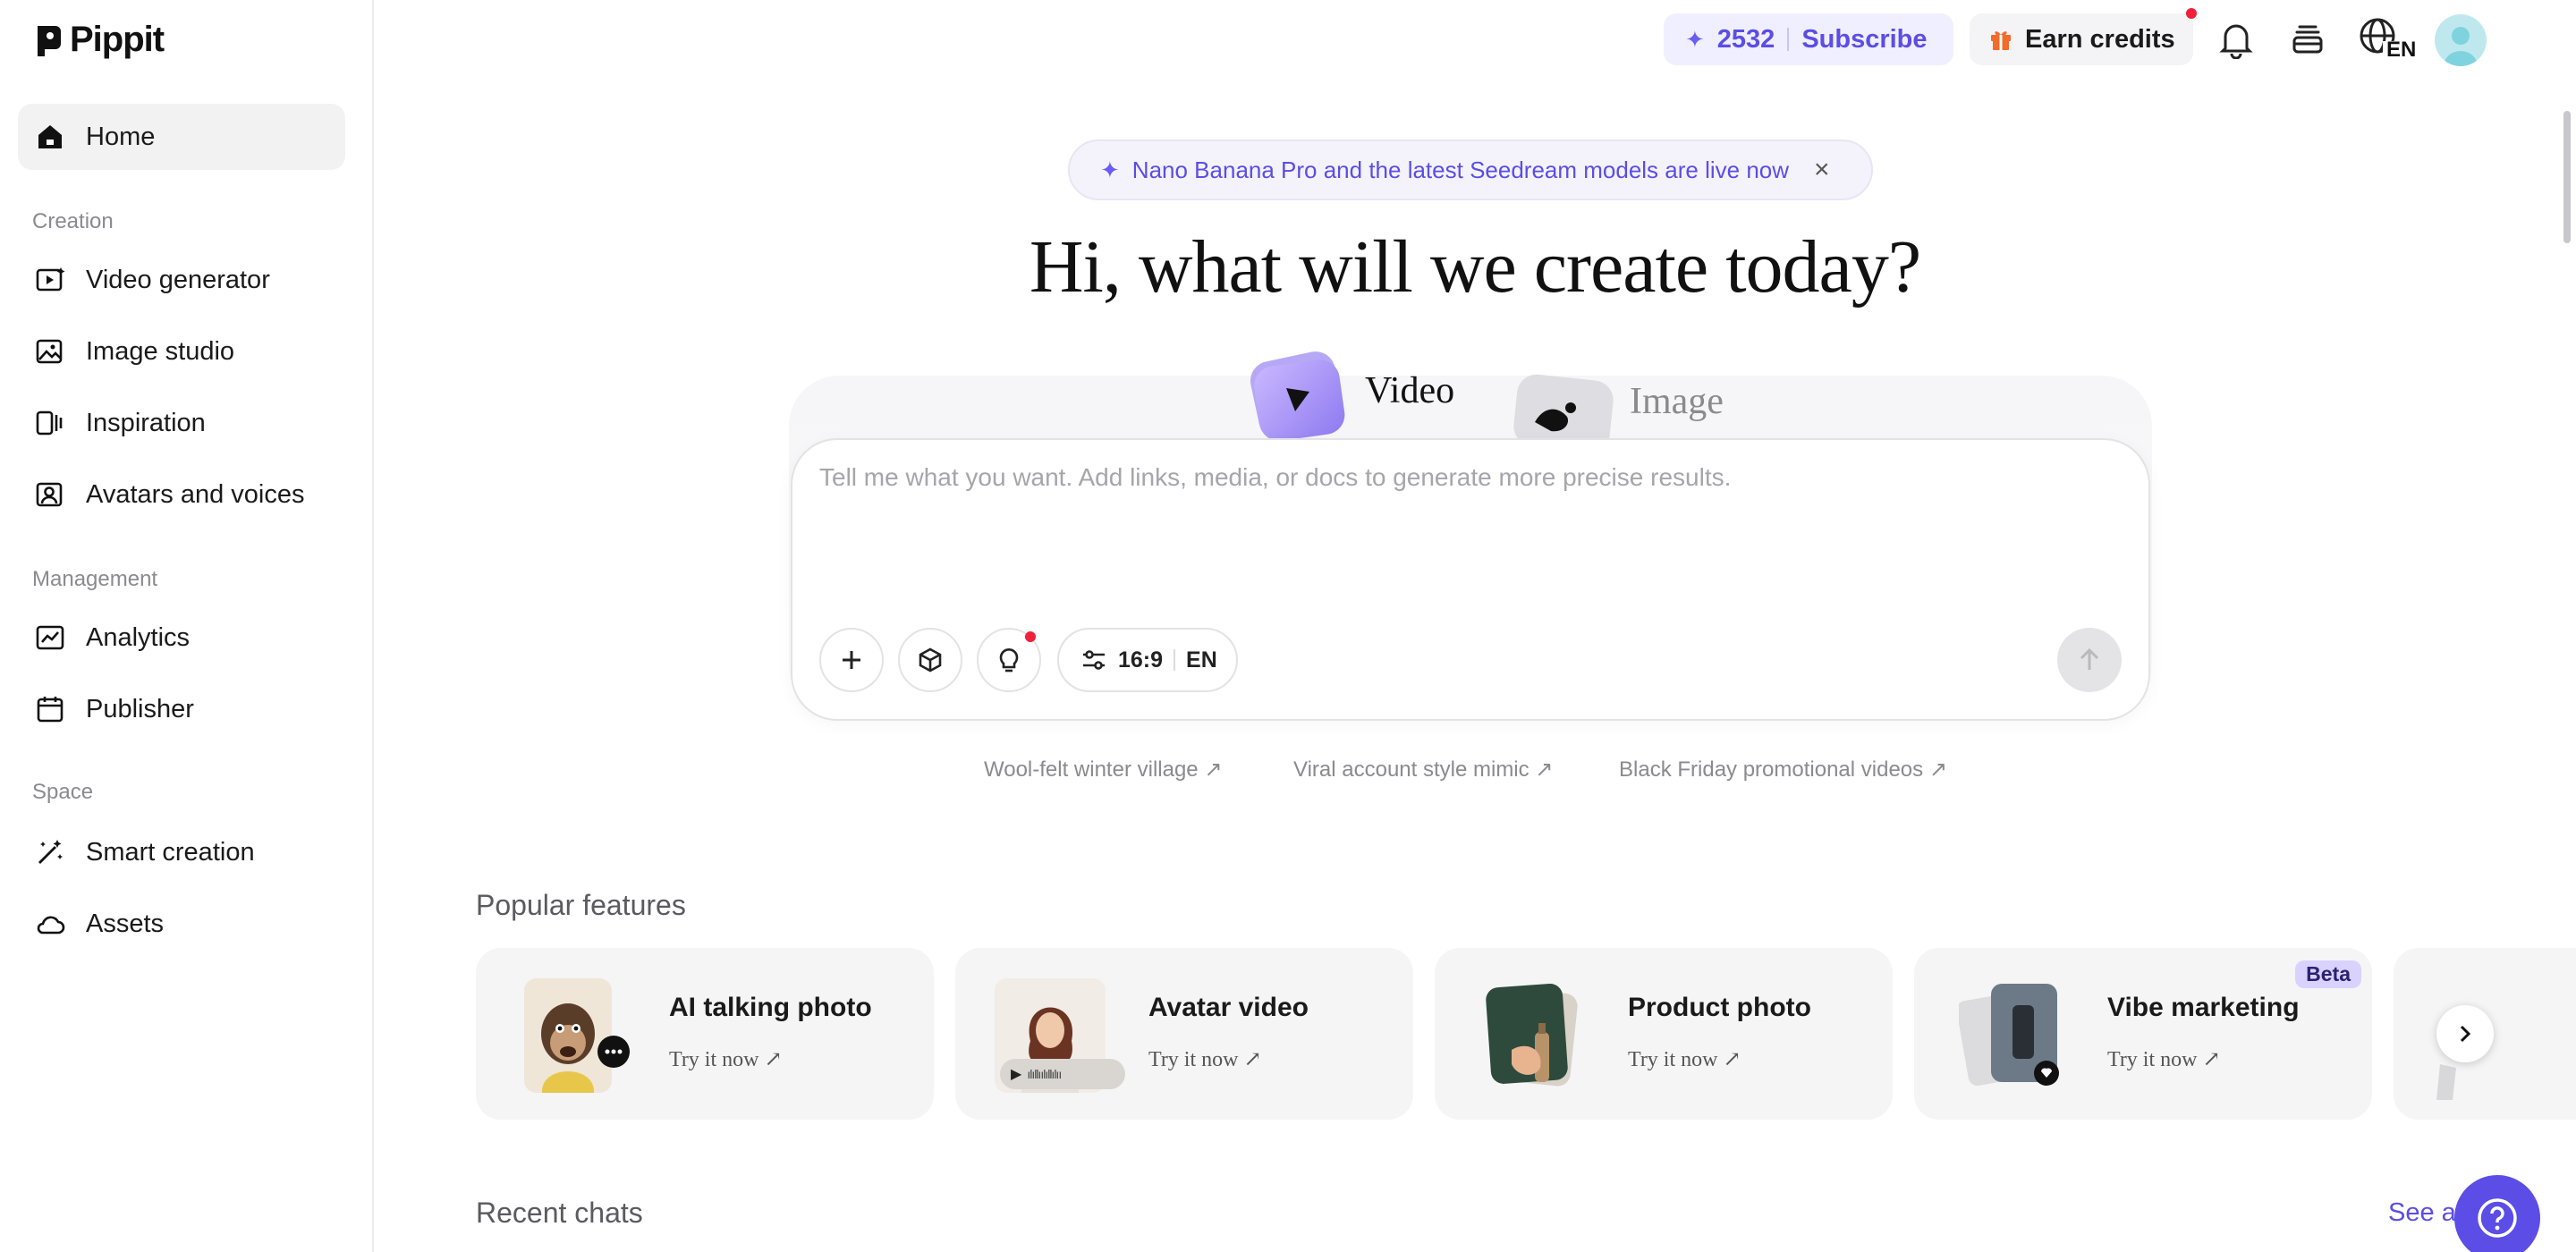 The width and height of the screenshot is (2576, 1252). I want to click on feature-card-ai-talking-photo: AI talking photo Try it now ↗, so click(705, 1034).